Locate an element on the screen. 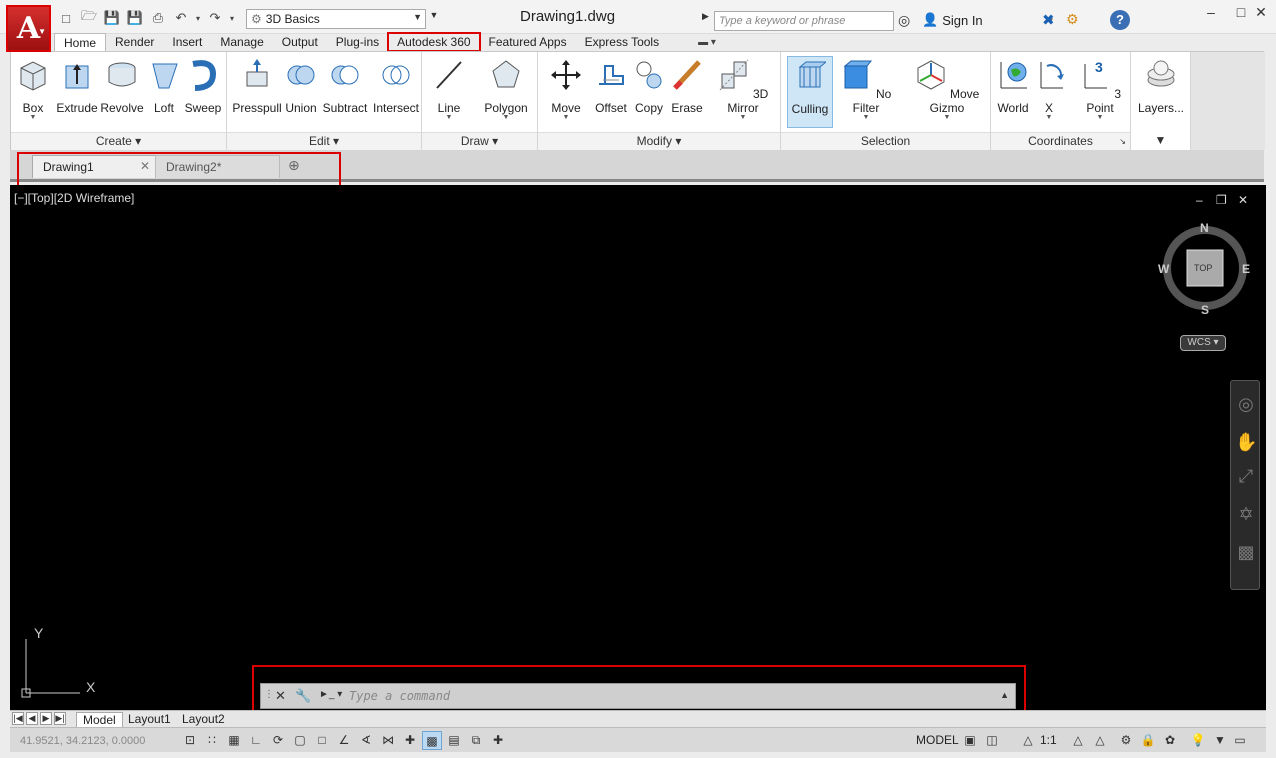 This screenshot has width=1276, height=758. help-button: ? is located at coordinates (1120, 20).